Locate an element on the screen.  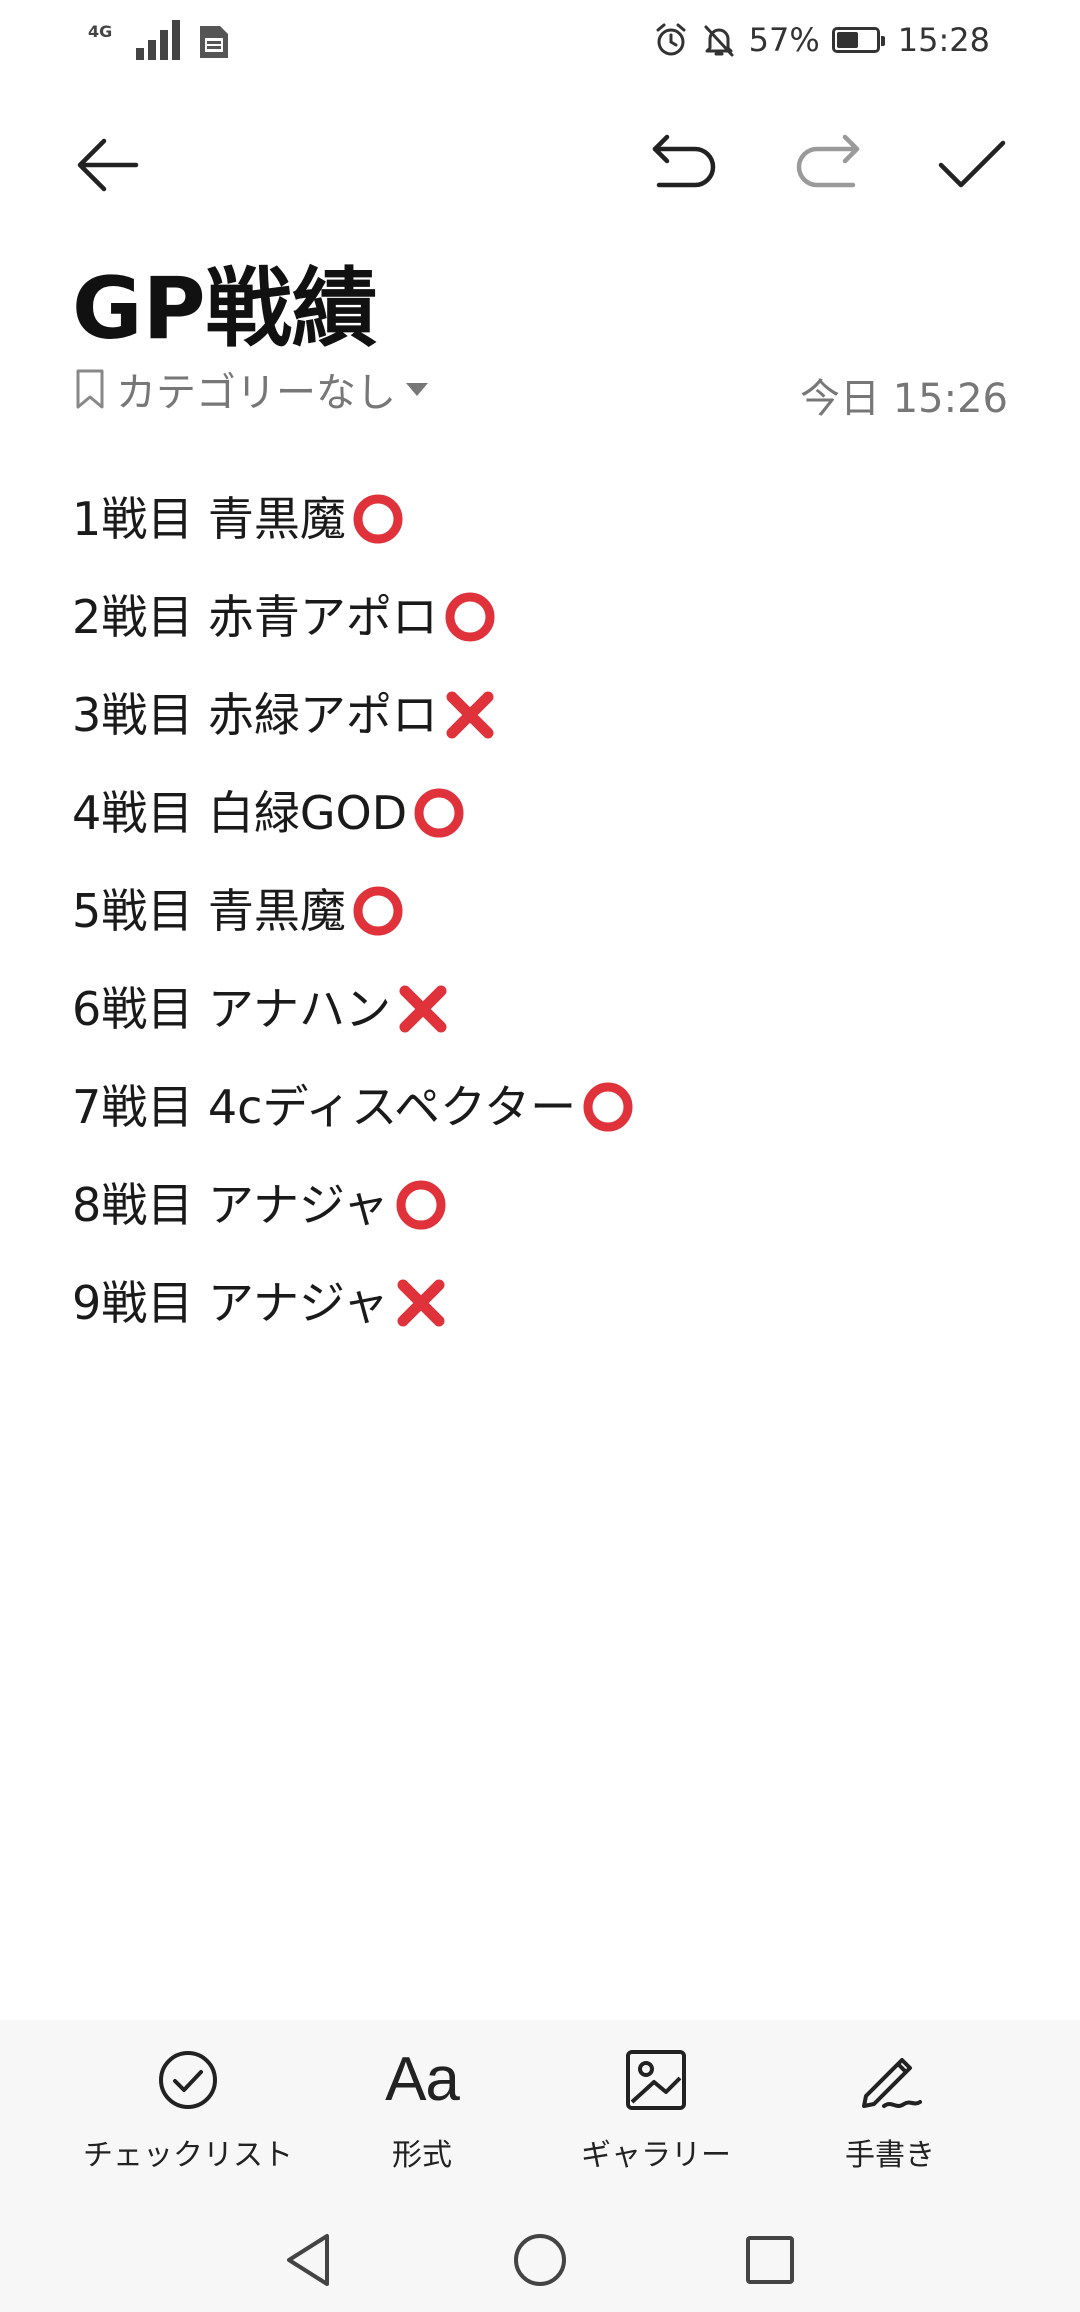
note-line-text: 9戦目 アナジャ is located at coordinates (230, 1303).